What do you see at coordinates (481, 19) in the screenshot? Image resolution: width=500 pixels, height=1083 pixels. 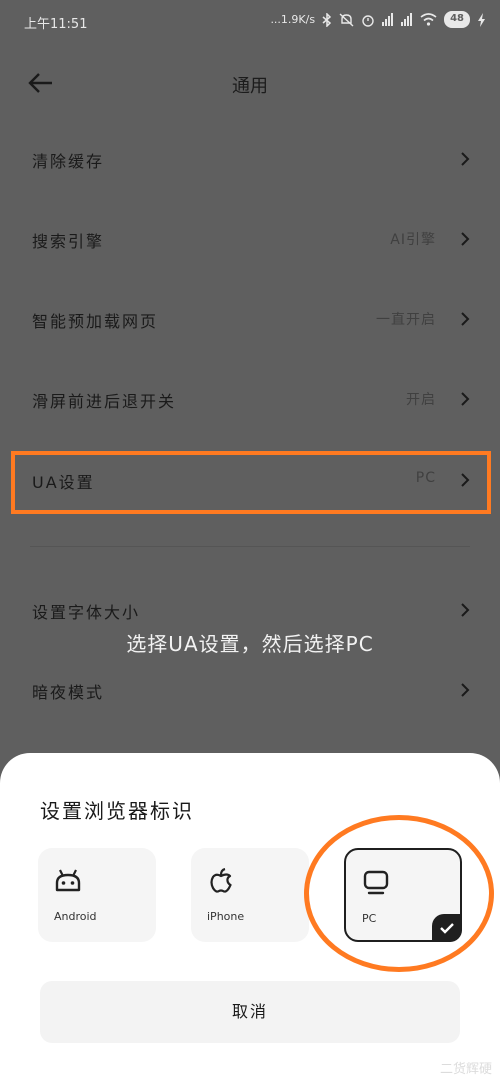 I see `charging-icon` at bounding box center [481, 19].